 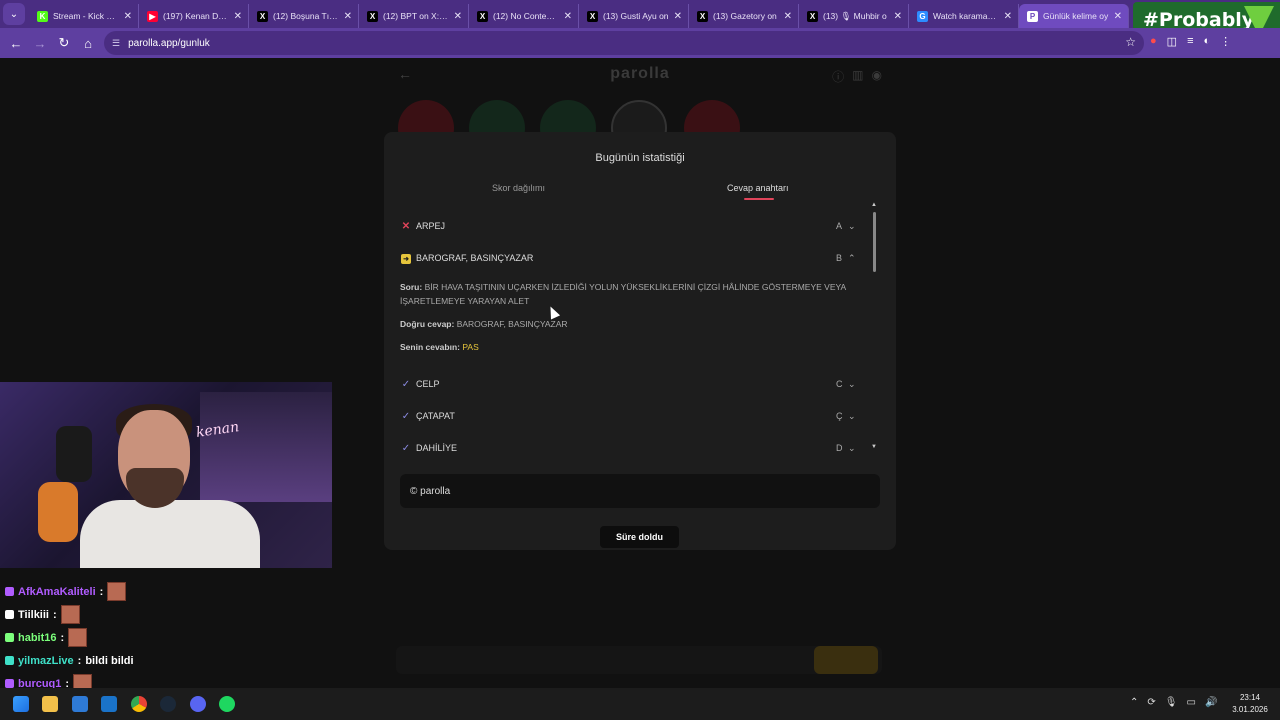 What do you see at coordinates (169, 43) in the screenshot?
I see `url-text: parolla.app/gunluk` at bounding box center [169, 43].